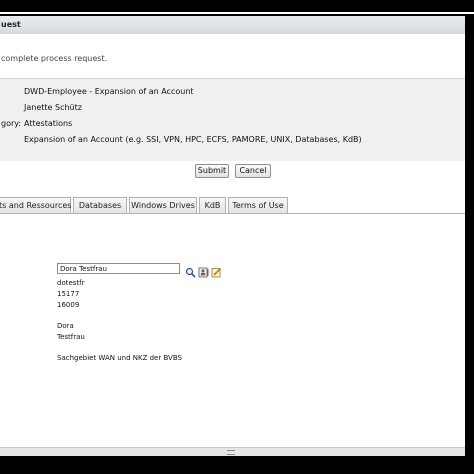  Describe the element at coordinates (232, 25) in the screenshot. I see `panel-title-bar: uest` at that location.